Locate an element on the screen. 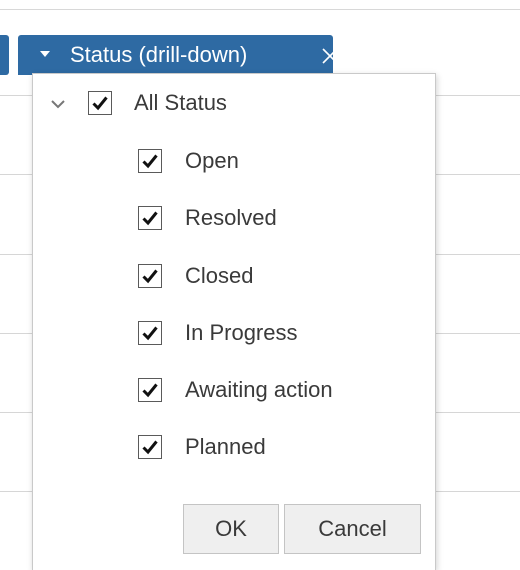 This screenshot has width=520, height=570. all-status-checkbox is located at coordinates (100, 103).